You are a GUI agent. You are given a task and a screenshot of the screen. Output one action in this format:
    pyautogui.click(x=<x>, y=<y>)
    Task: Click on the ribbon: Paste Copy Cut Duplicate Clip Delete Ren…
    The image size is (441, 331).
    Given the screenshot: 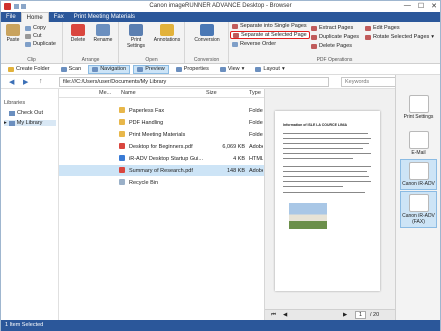 What is the action you would take?
    pyautogui.click(x=220, y=43)
    